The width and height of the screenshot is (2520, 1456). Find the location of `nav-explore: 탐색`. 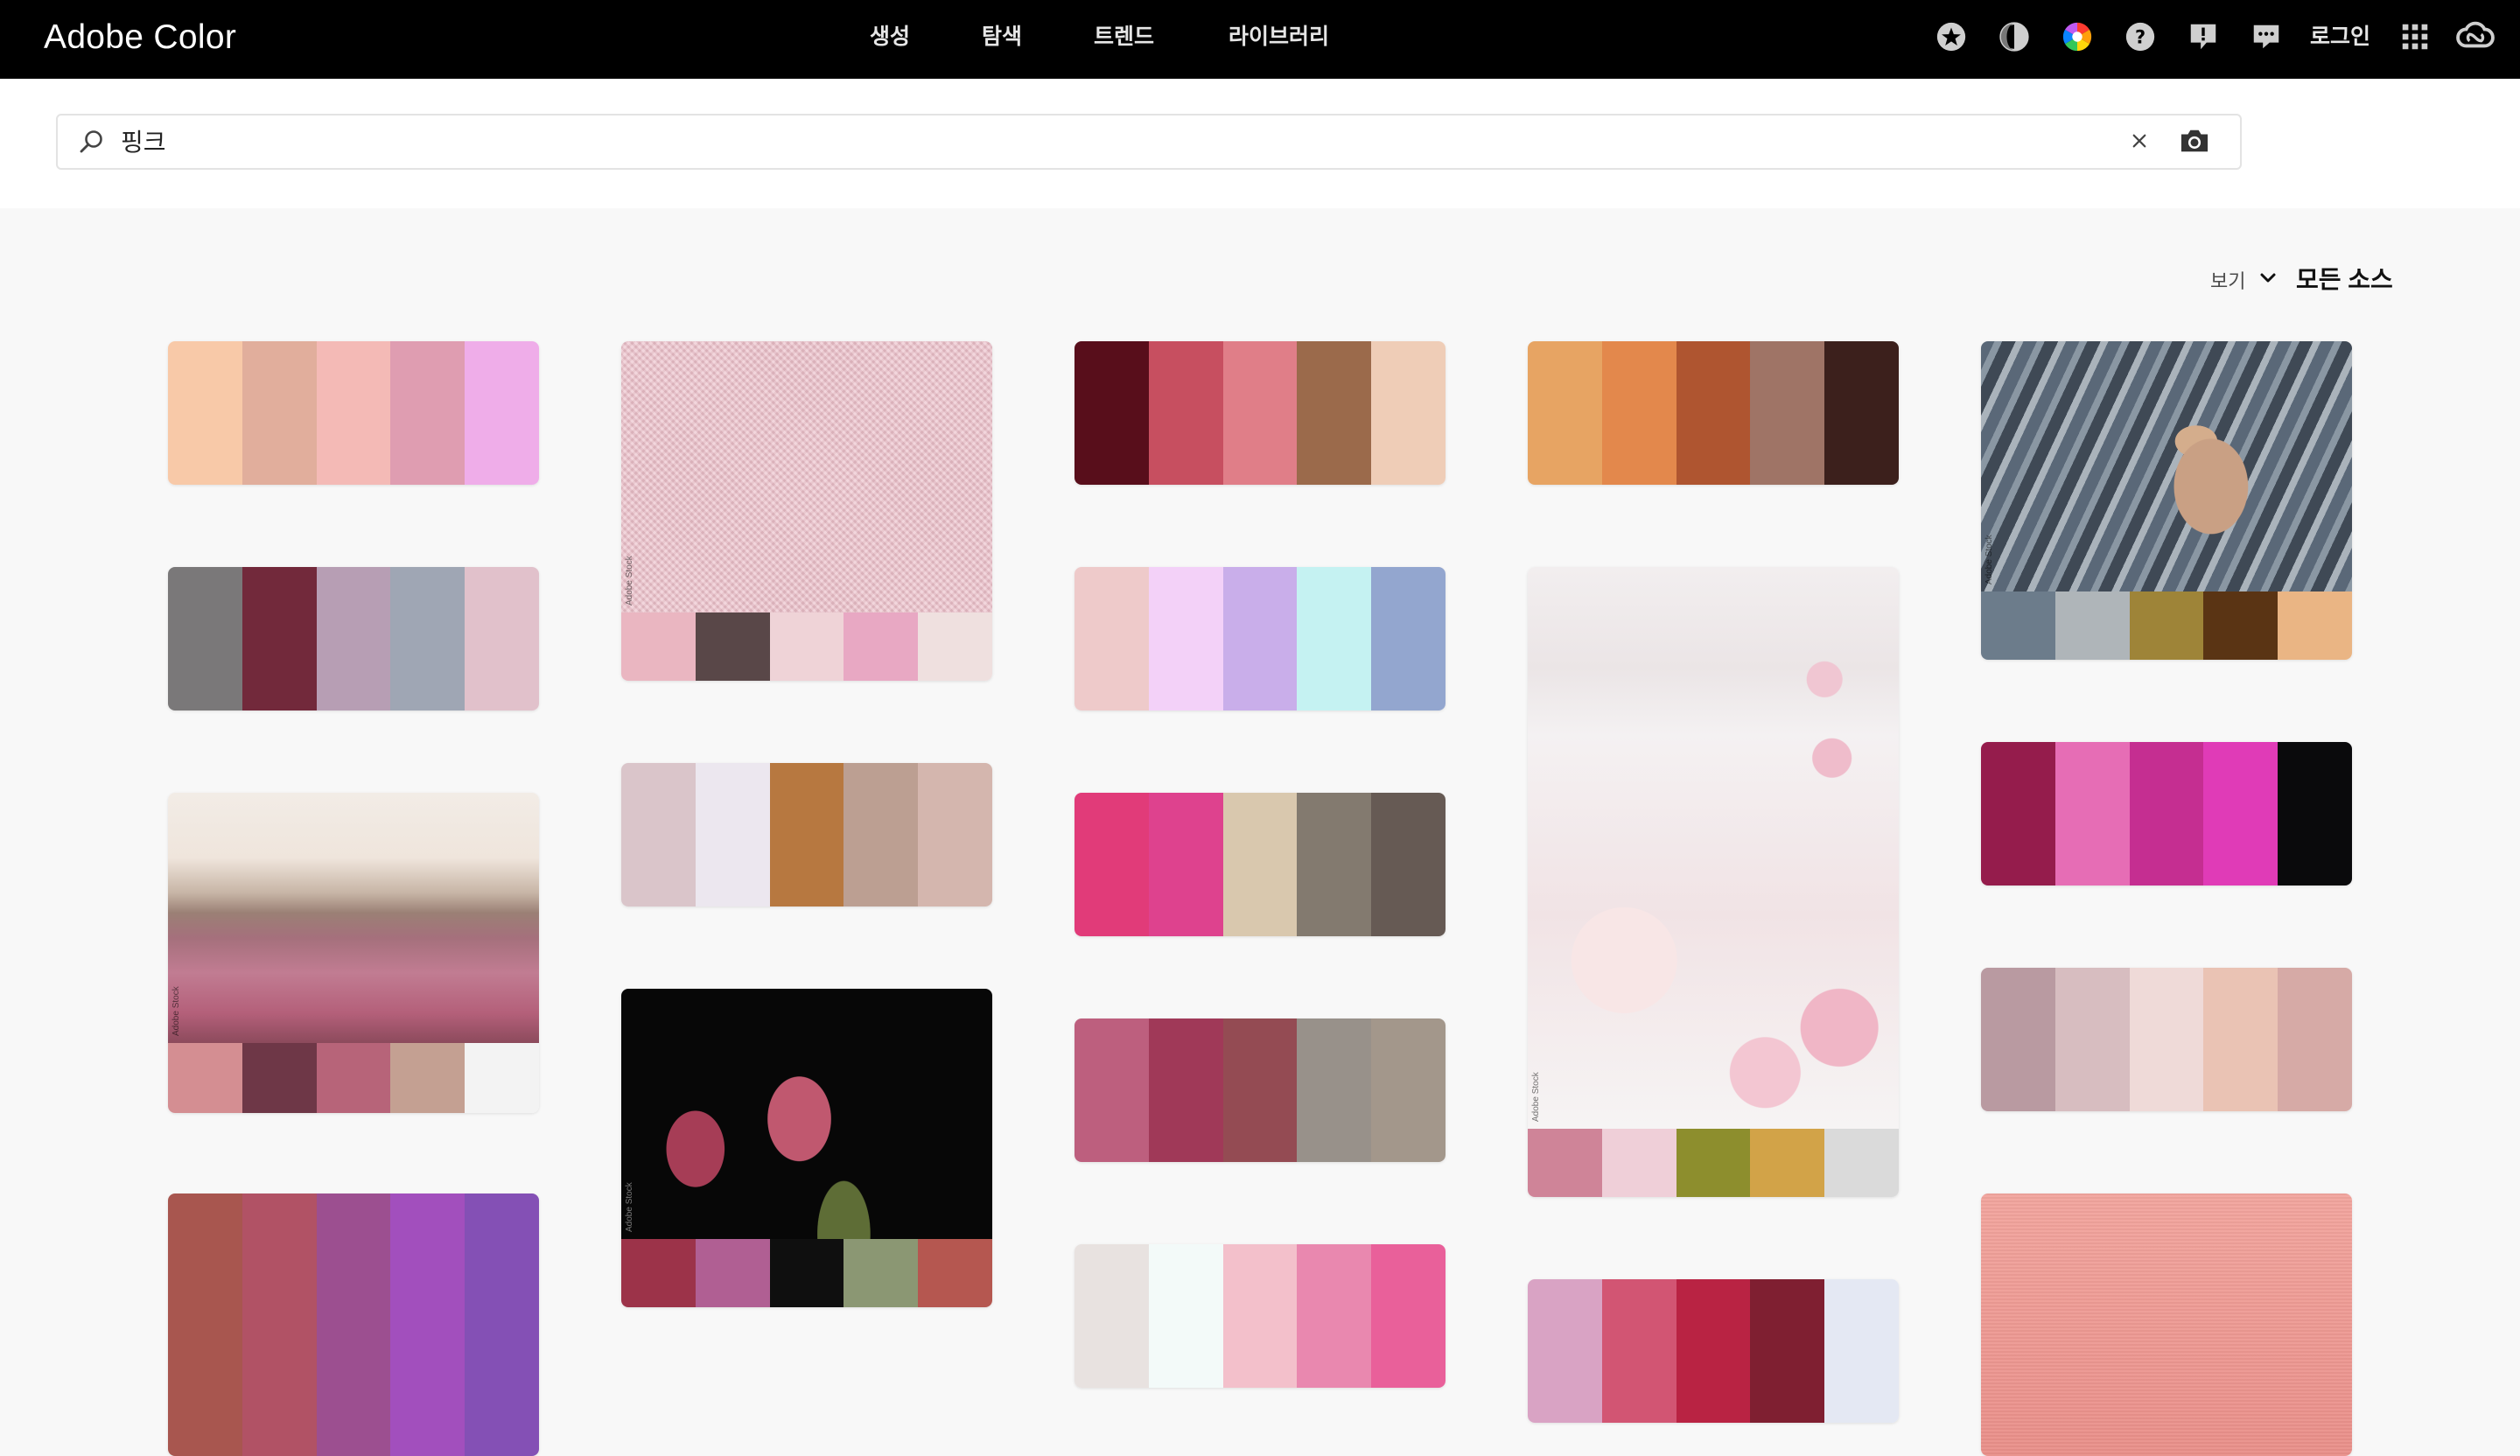

nav-explore: 탐색 is located at coordinates (1002, 37).